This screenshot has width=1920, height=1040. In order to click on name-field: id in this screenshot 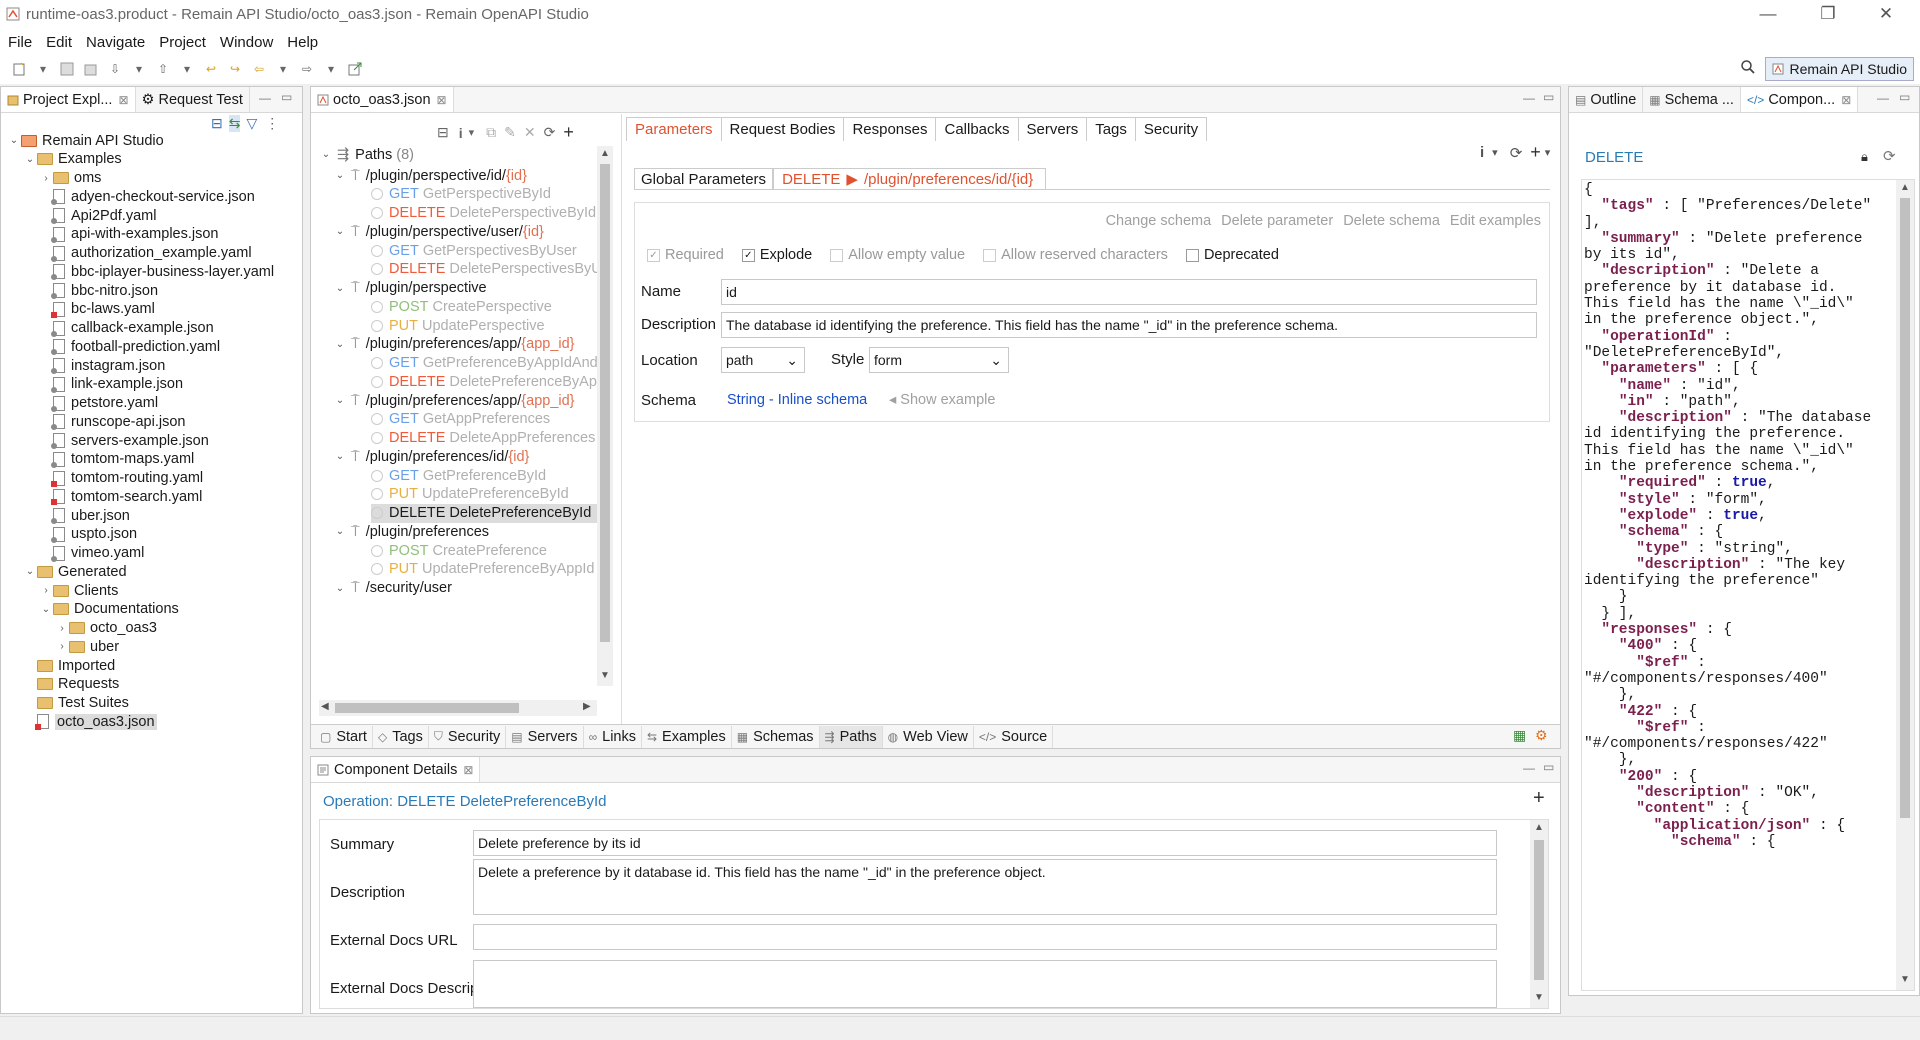, I will do `click(1129, 292)`.